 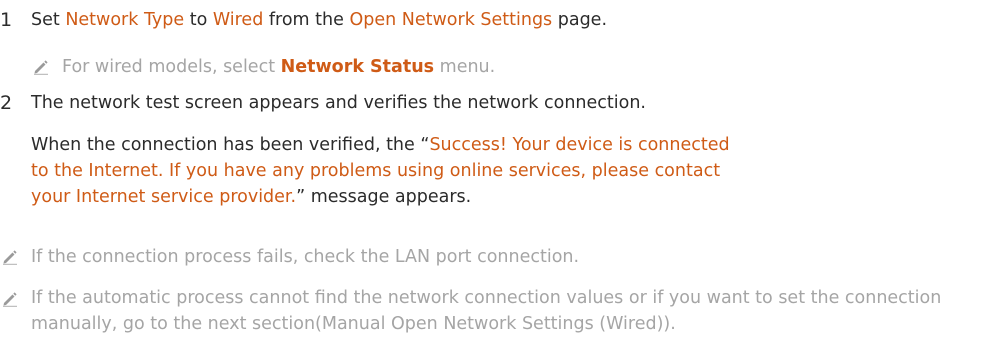 I want to click on menu-term-wired: Wired, so click(x=238, y=20).